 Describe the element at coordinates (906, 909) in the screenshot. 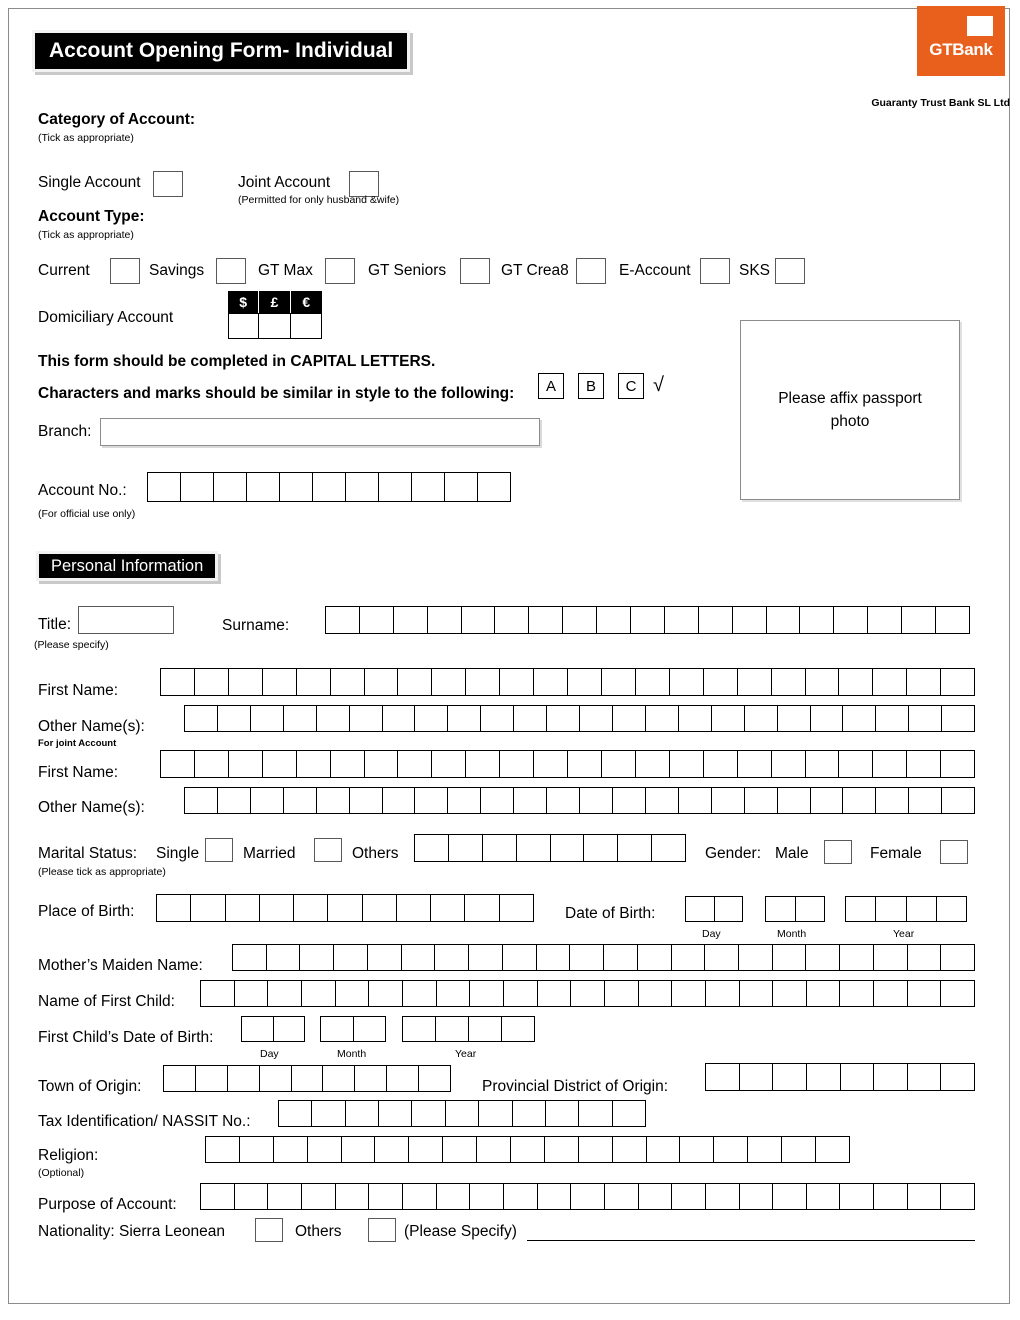

I see `date-of-birth-year-input` at that location.